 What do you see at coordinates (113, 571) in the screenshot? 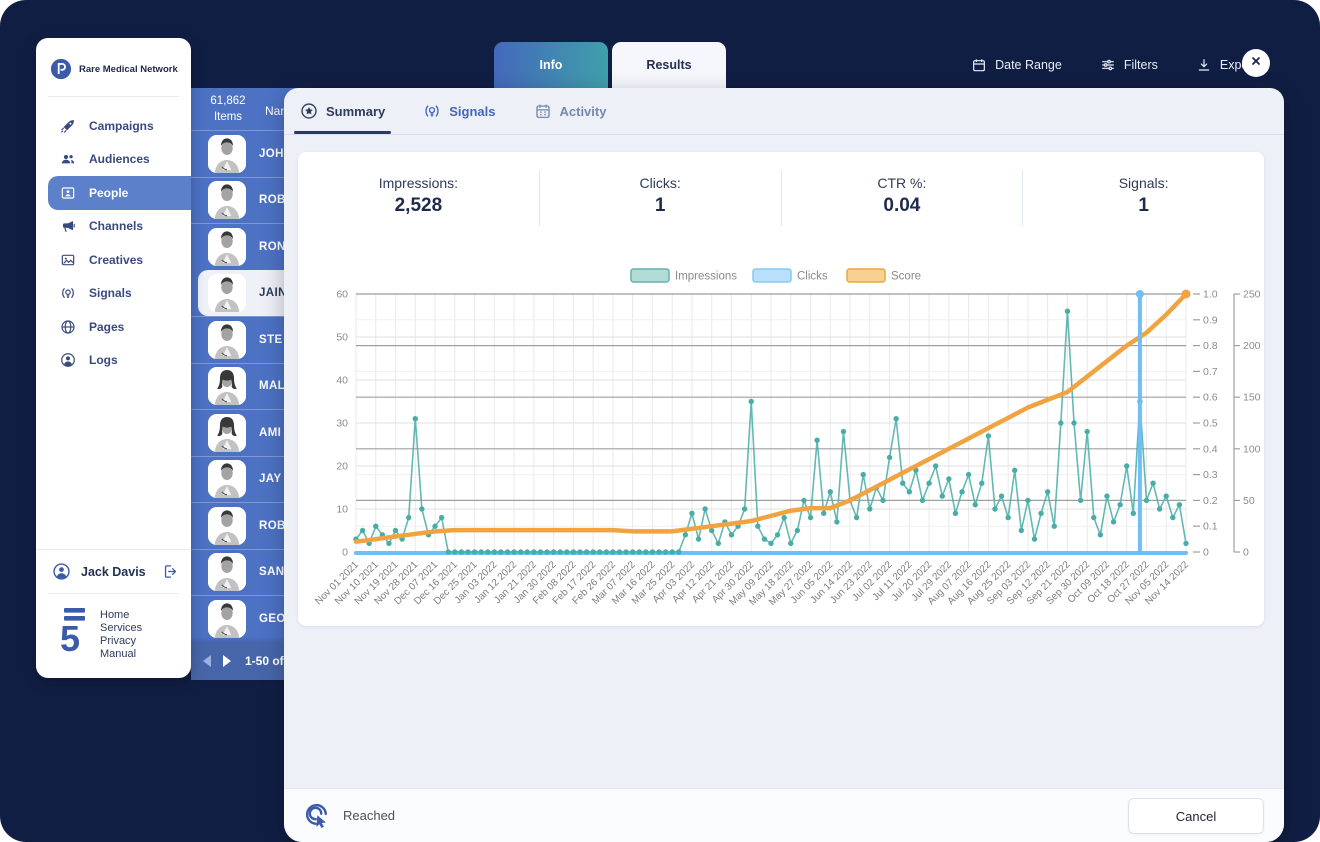
I see `user-name: Jack Davis` at bounding box center [113, 571].